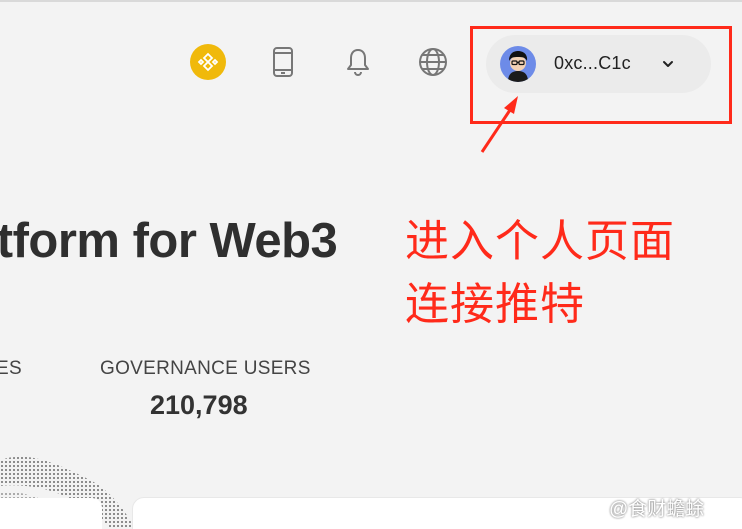 This screenshot has height=529, width=742. I want to click on language-button, so click(433, 62).